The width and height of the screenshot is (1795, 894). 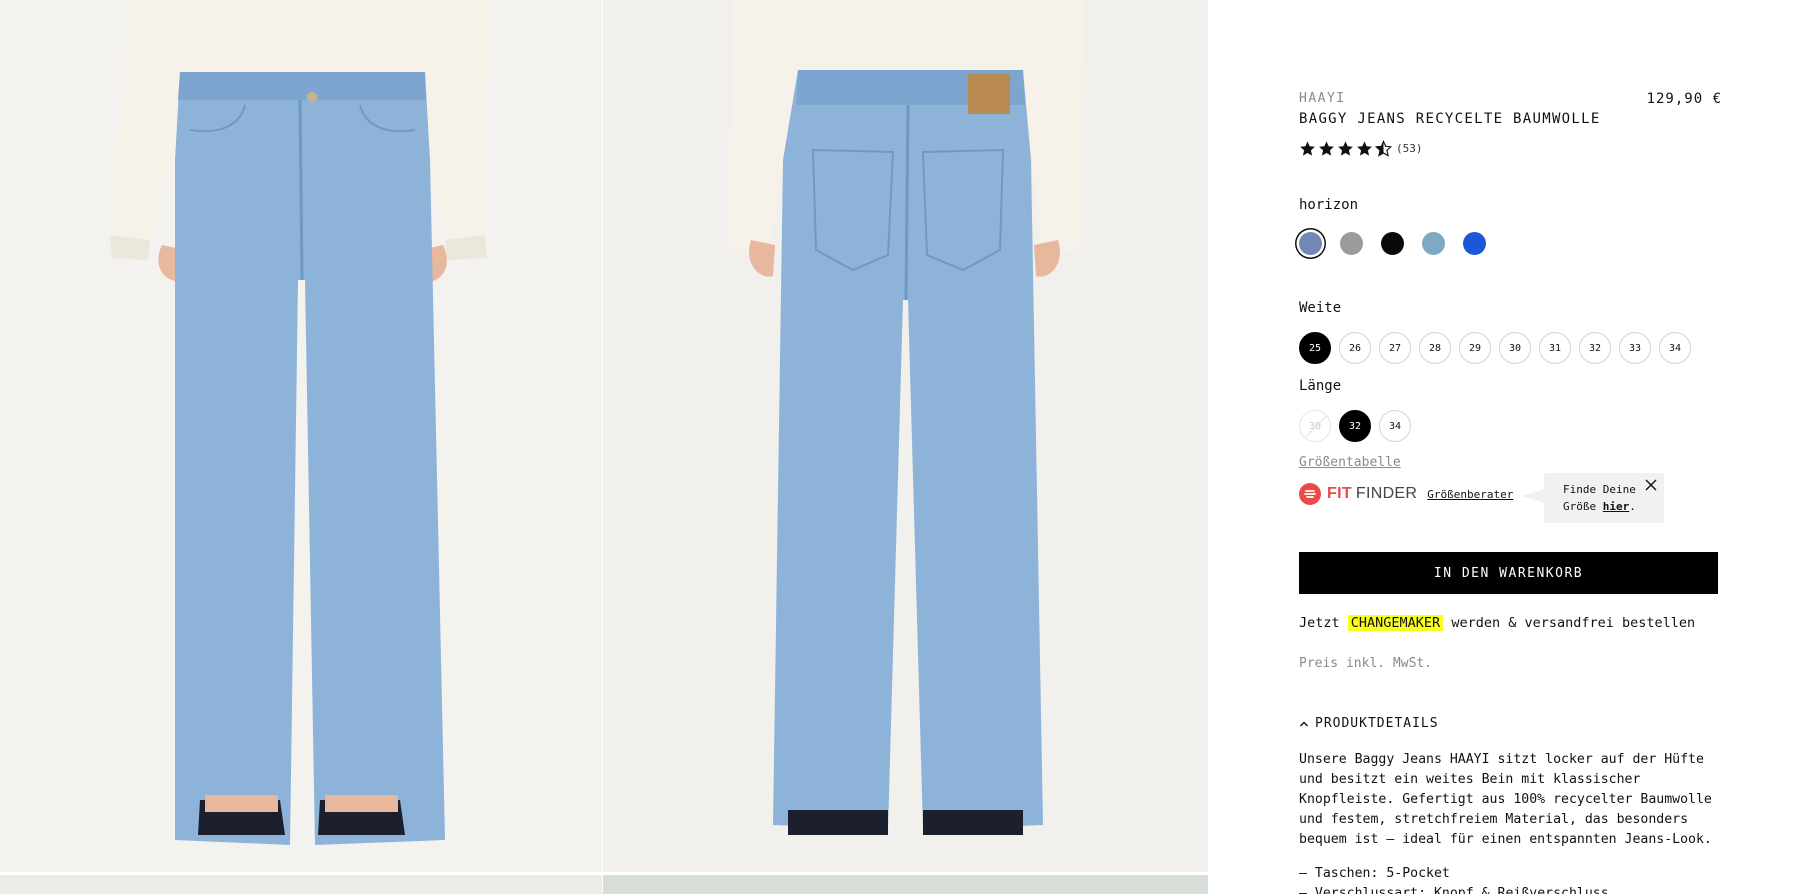 I want to click on tooltip-text: ., so click(x=1632, y=506).